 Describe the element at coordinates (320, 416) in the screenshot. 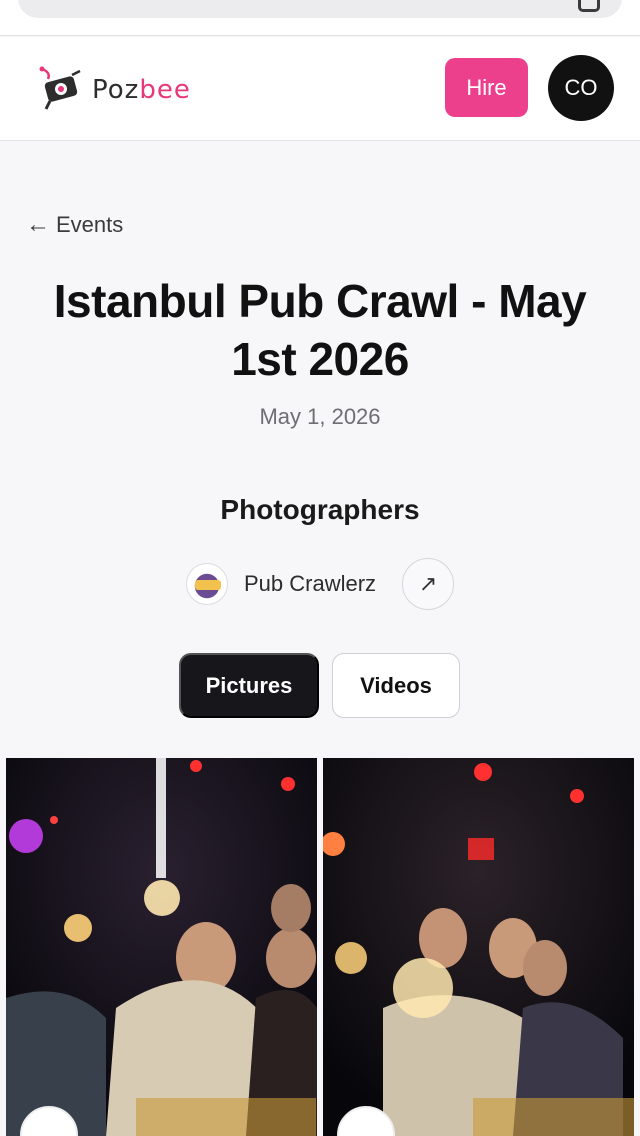

I see `event-date: May 1, 2026` at that location.